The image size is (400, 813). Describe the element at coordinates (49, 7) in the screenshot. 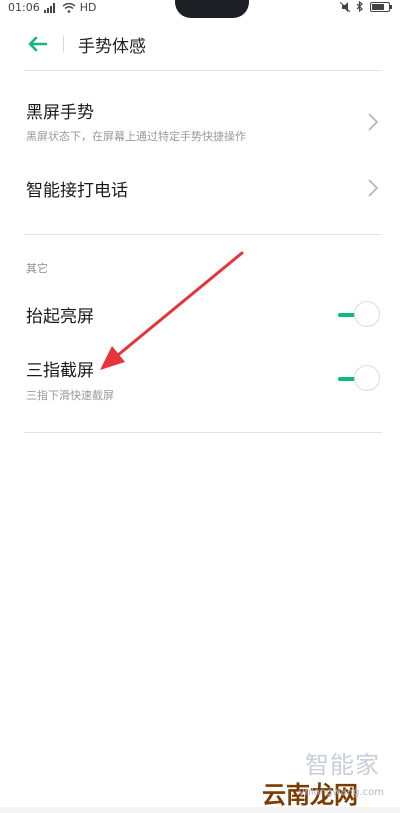

I see `signal-icon` at that location.